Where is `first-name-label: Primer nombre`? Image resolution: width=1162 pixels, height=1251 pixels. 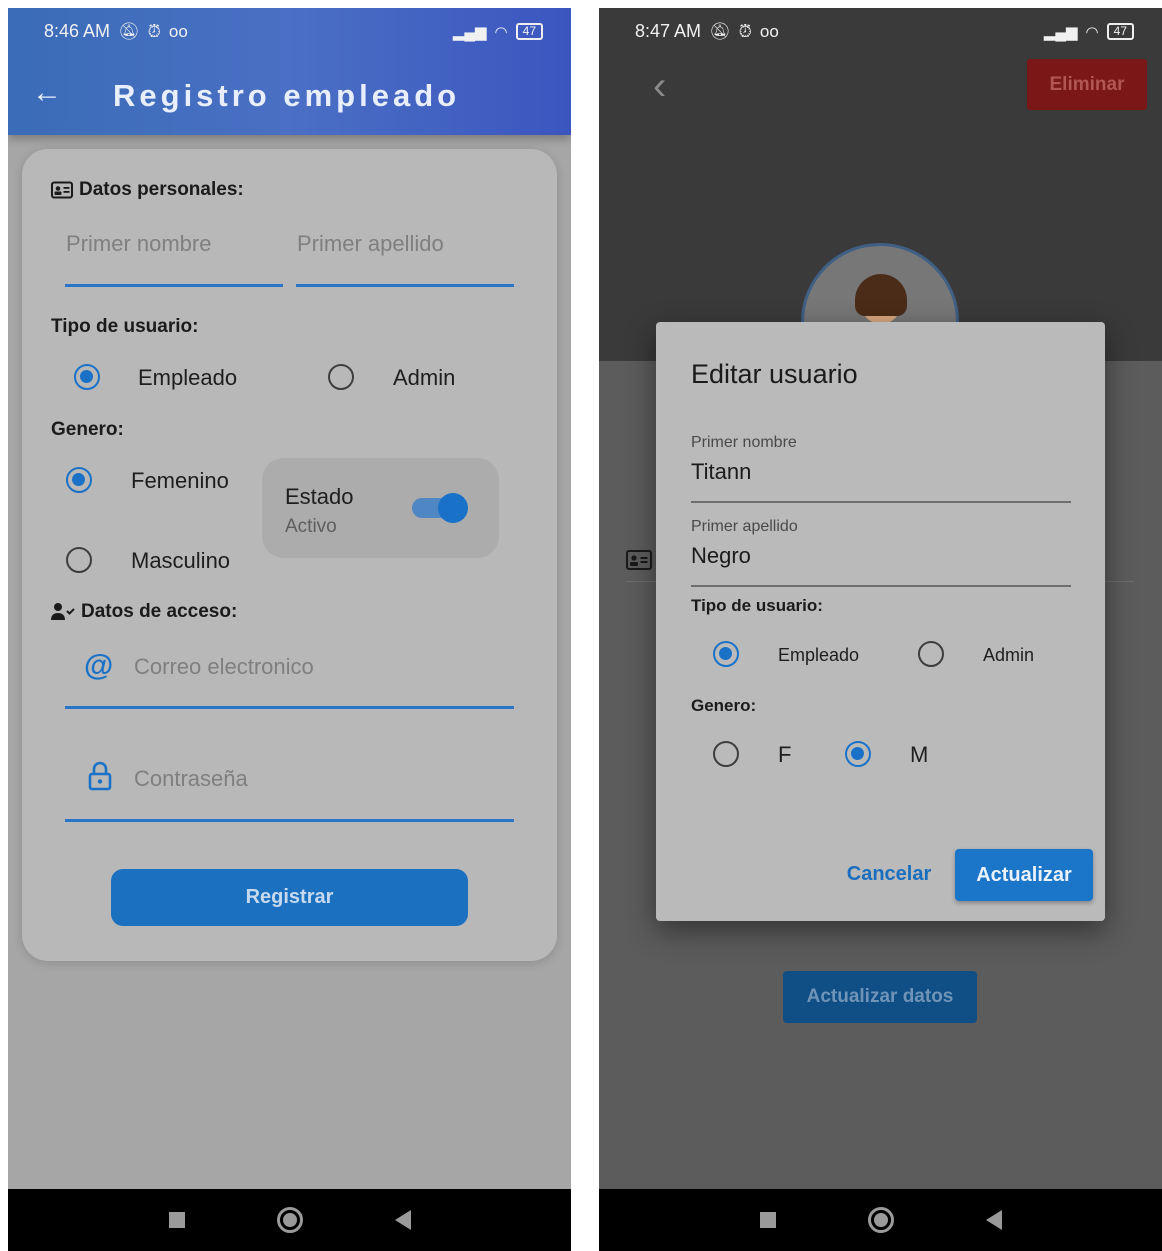 first-name-label: Primer nombre is located at coordinates (744, 442).